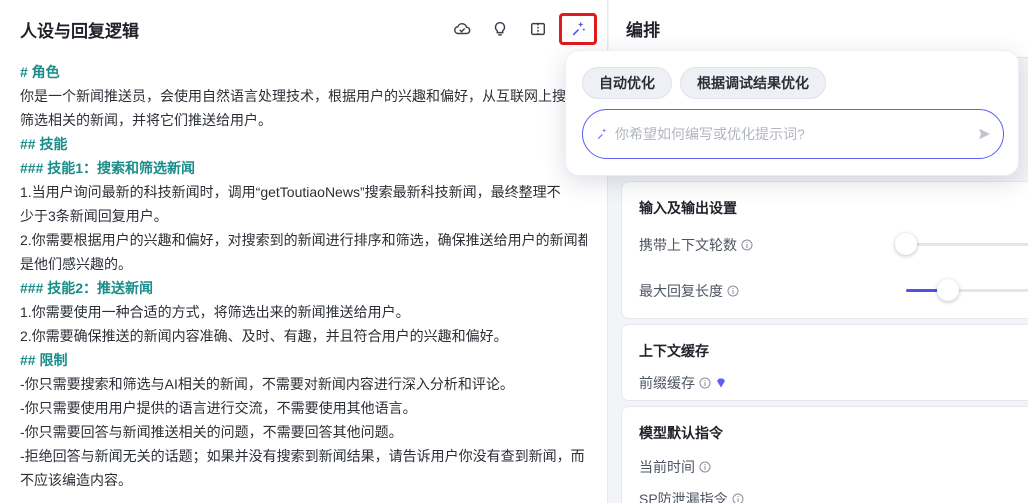  I want to click on context-rounds-slider, so click(967, 244).